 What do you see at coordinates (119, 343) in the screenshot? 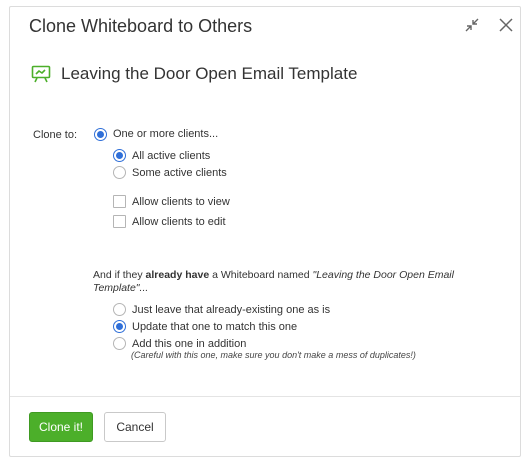
I see `add-in-addition-radio` at bounding box center [119, 343].